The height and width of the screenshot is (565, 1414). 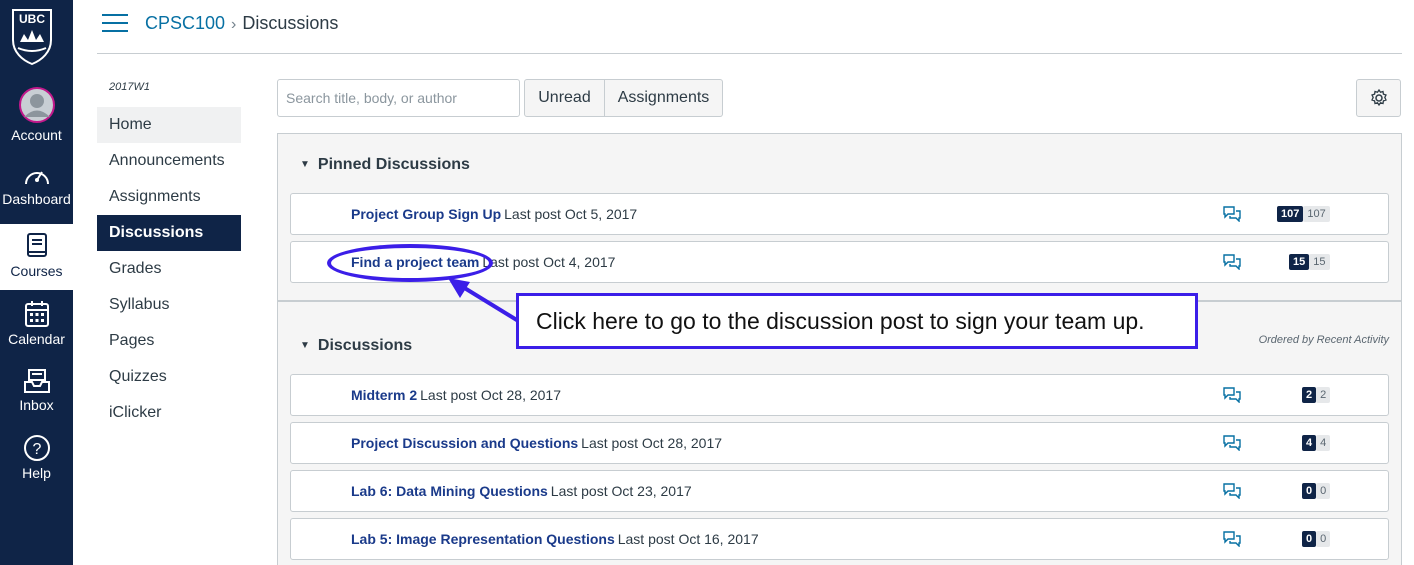 What do you see at coordinates (449, 491) in the screenshot?
I see `discussion-title-link: Lab 6: Data Mining Questions` at bounding box center [449, 491].